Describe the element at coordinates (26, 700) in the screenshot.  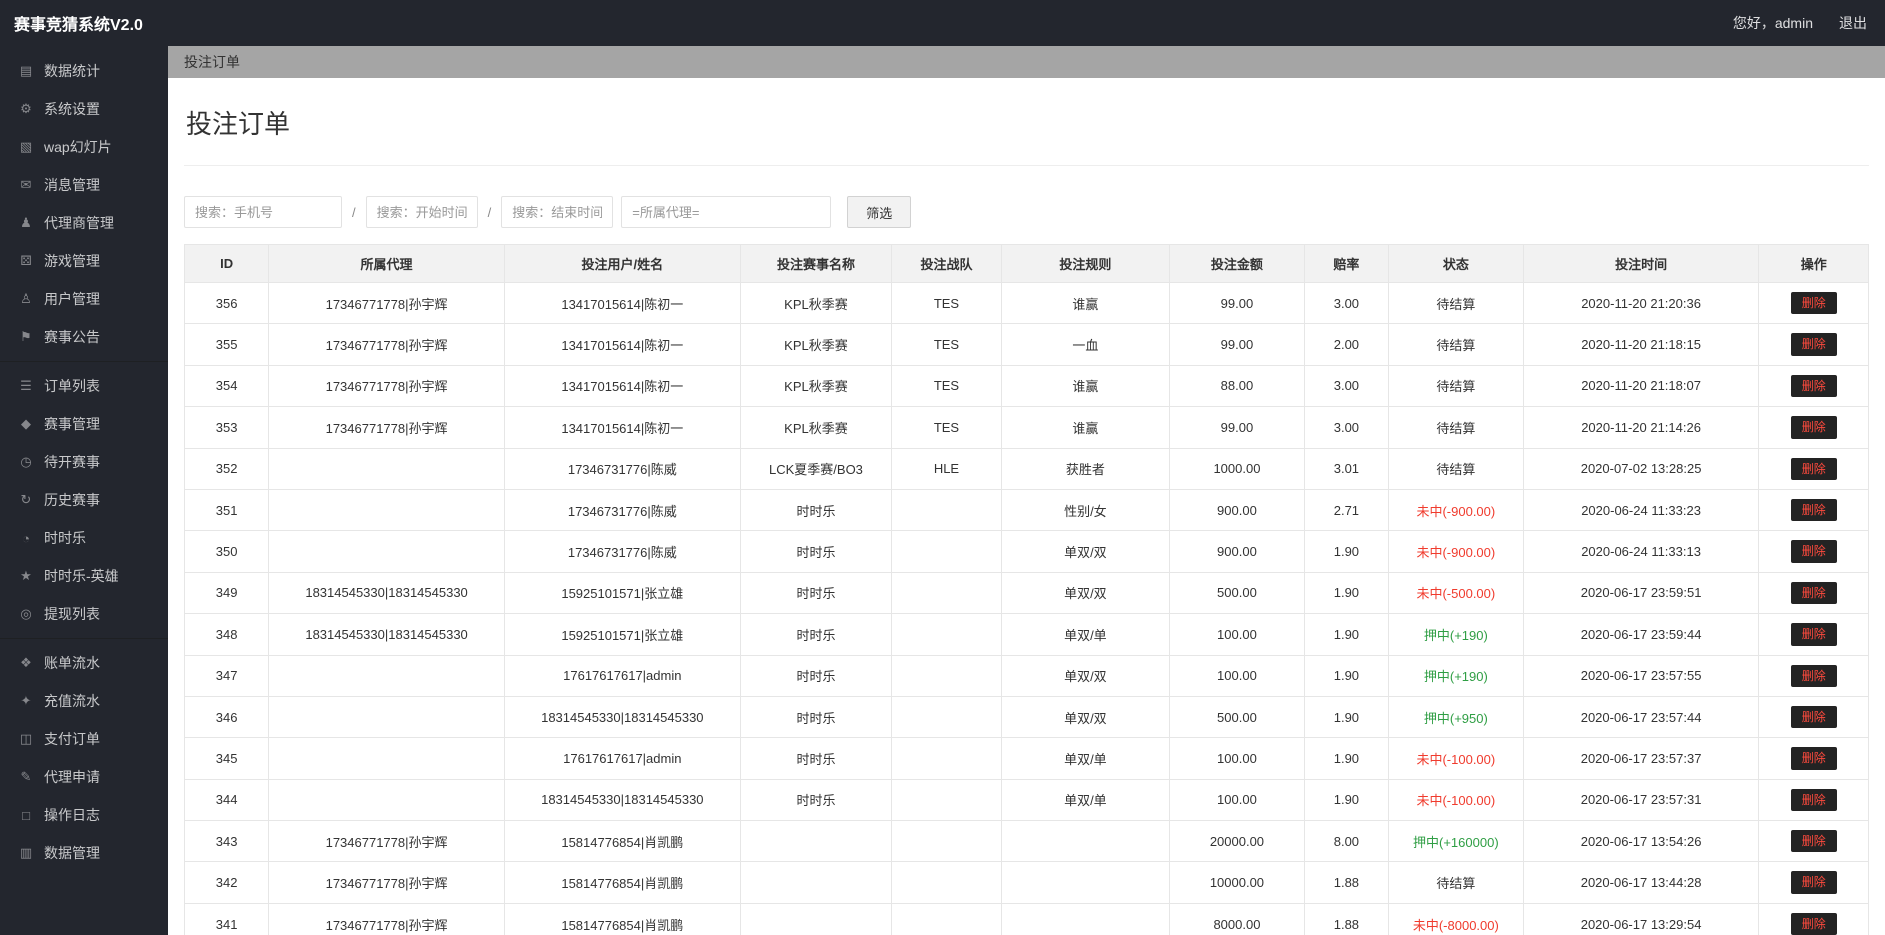
I see `recharge-icon: ✦` at that location.